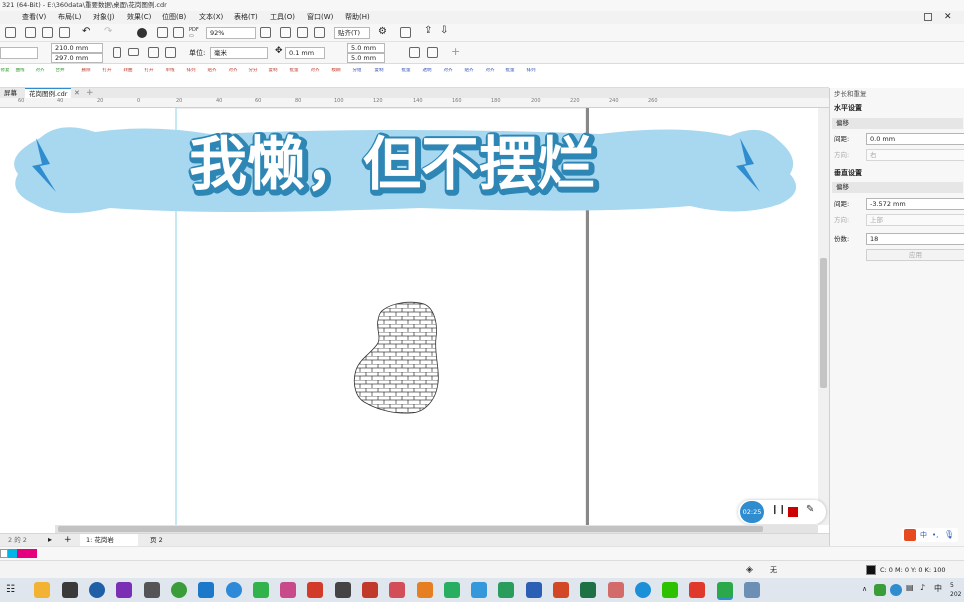 The height and width of the screenshot is (602, 964). What do you see at coordinates (170, 52) in the screenshot?
I see `current-page-icon` at bounding box center [170, 52].